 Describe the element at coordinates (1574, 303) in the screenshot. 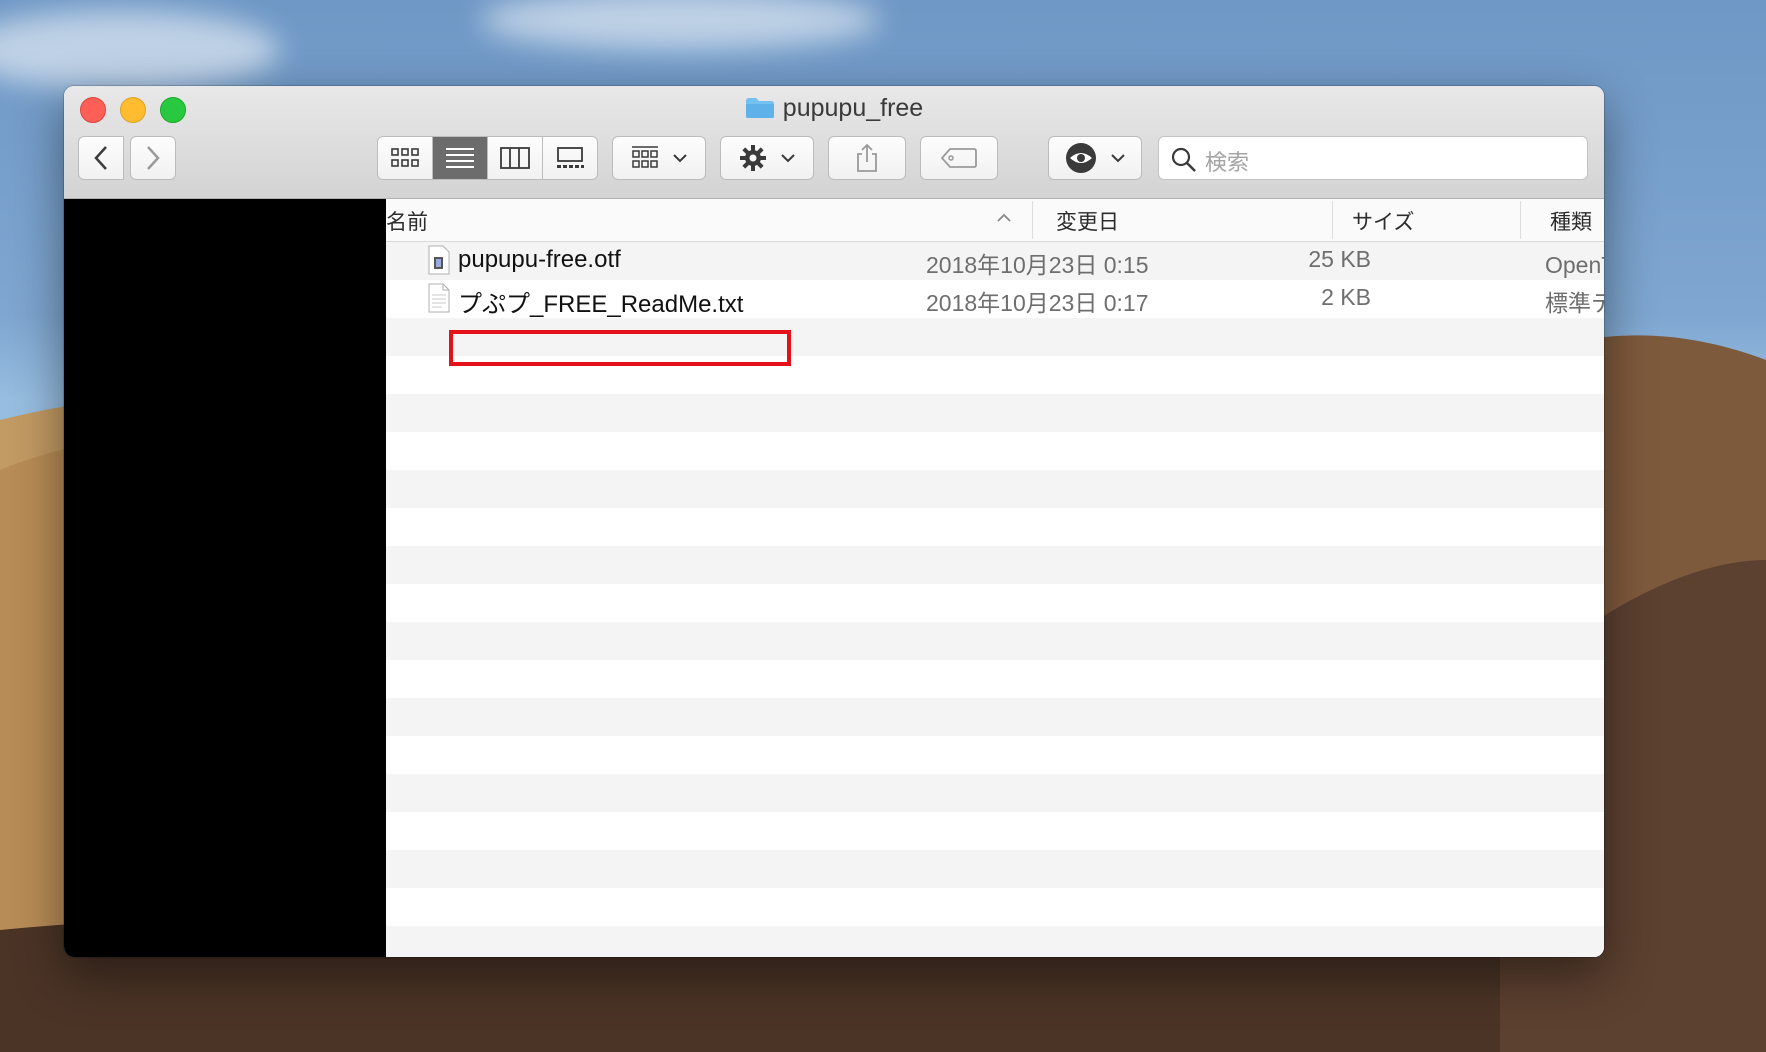

I see `file-kind: 標準テキスト` at that location.